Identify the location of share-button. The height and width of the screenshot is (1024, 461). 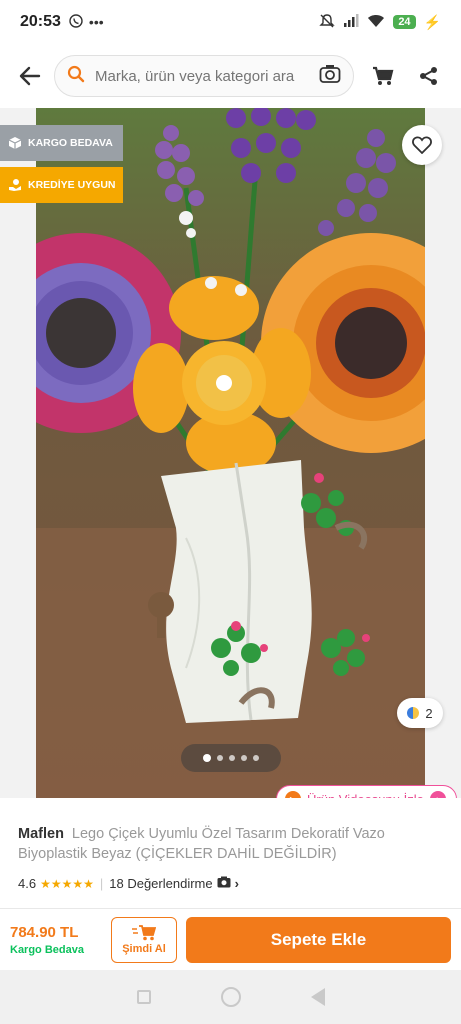
(429, 76).